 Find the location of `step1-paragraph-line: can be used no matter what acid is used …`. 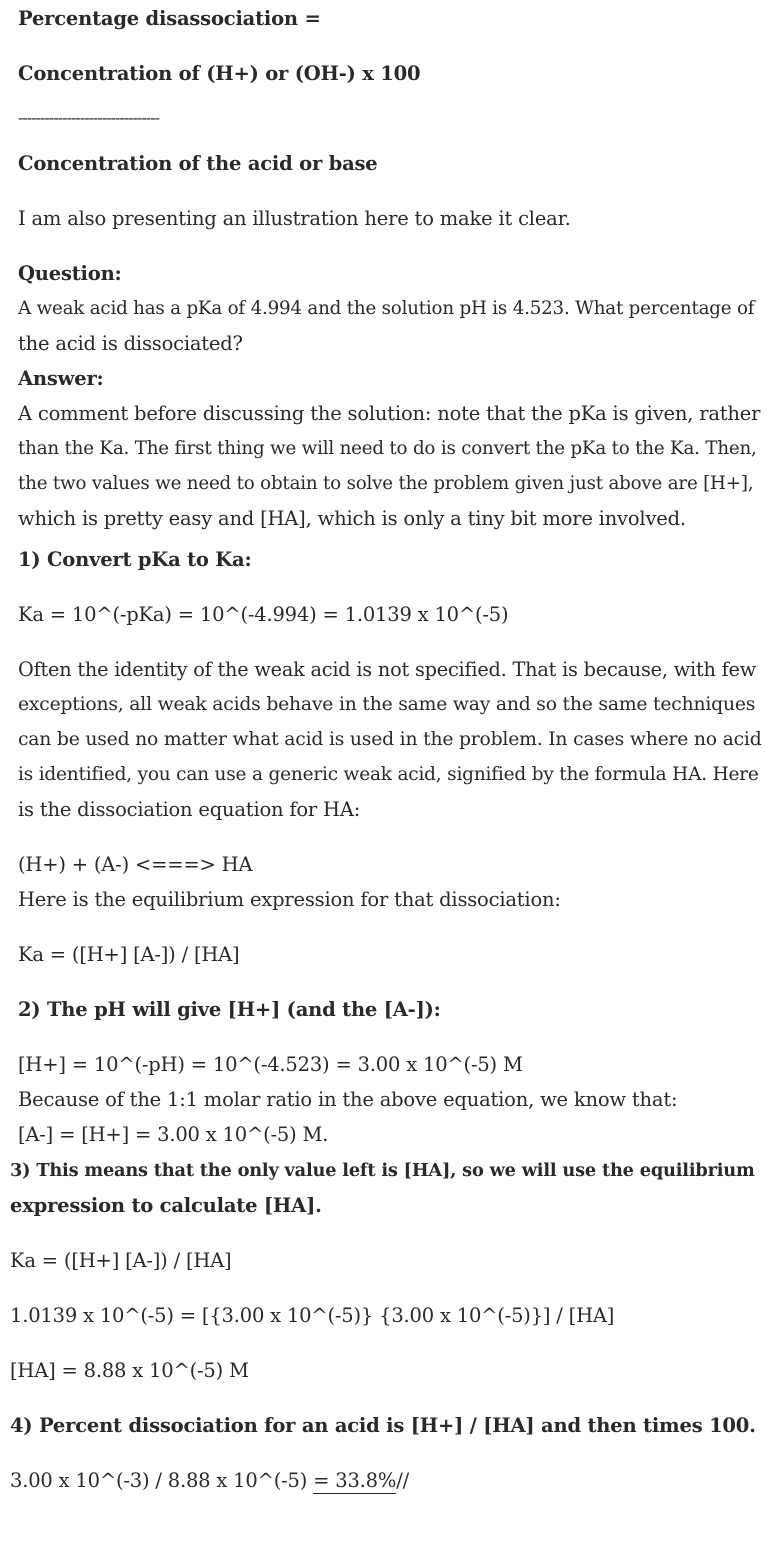

step1-paragraph-line: can be used no matter what acid is used … is located at coordinates (390, 739).